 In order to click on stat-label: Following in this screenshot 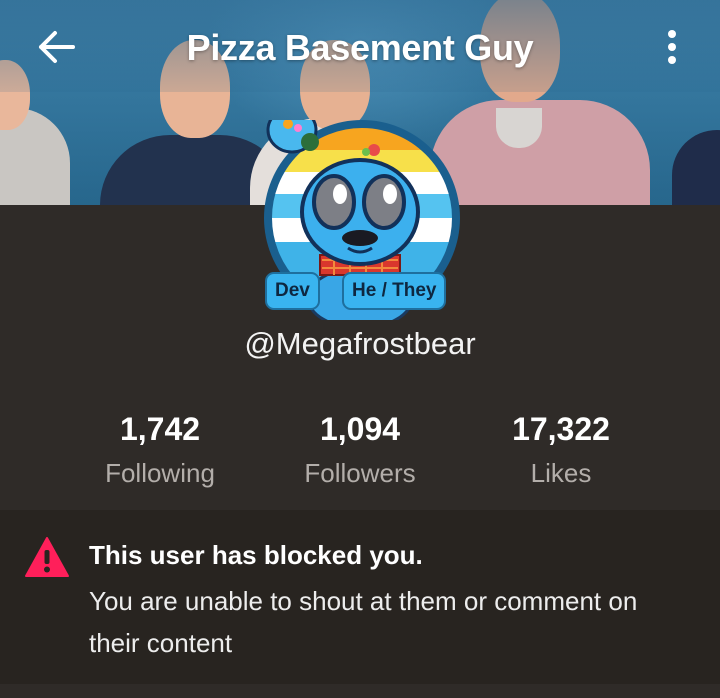, I will do `click(160, 473)`.